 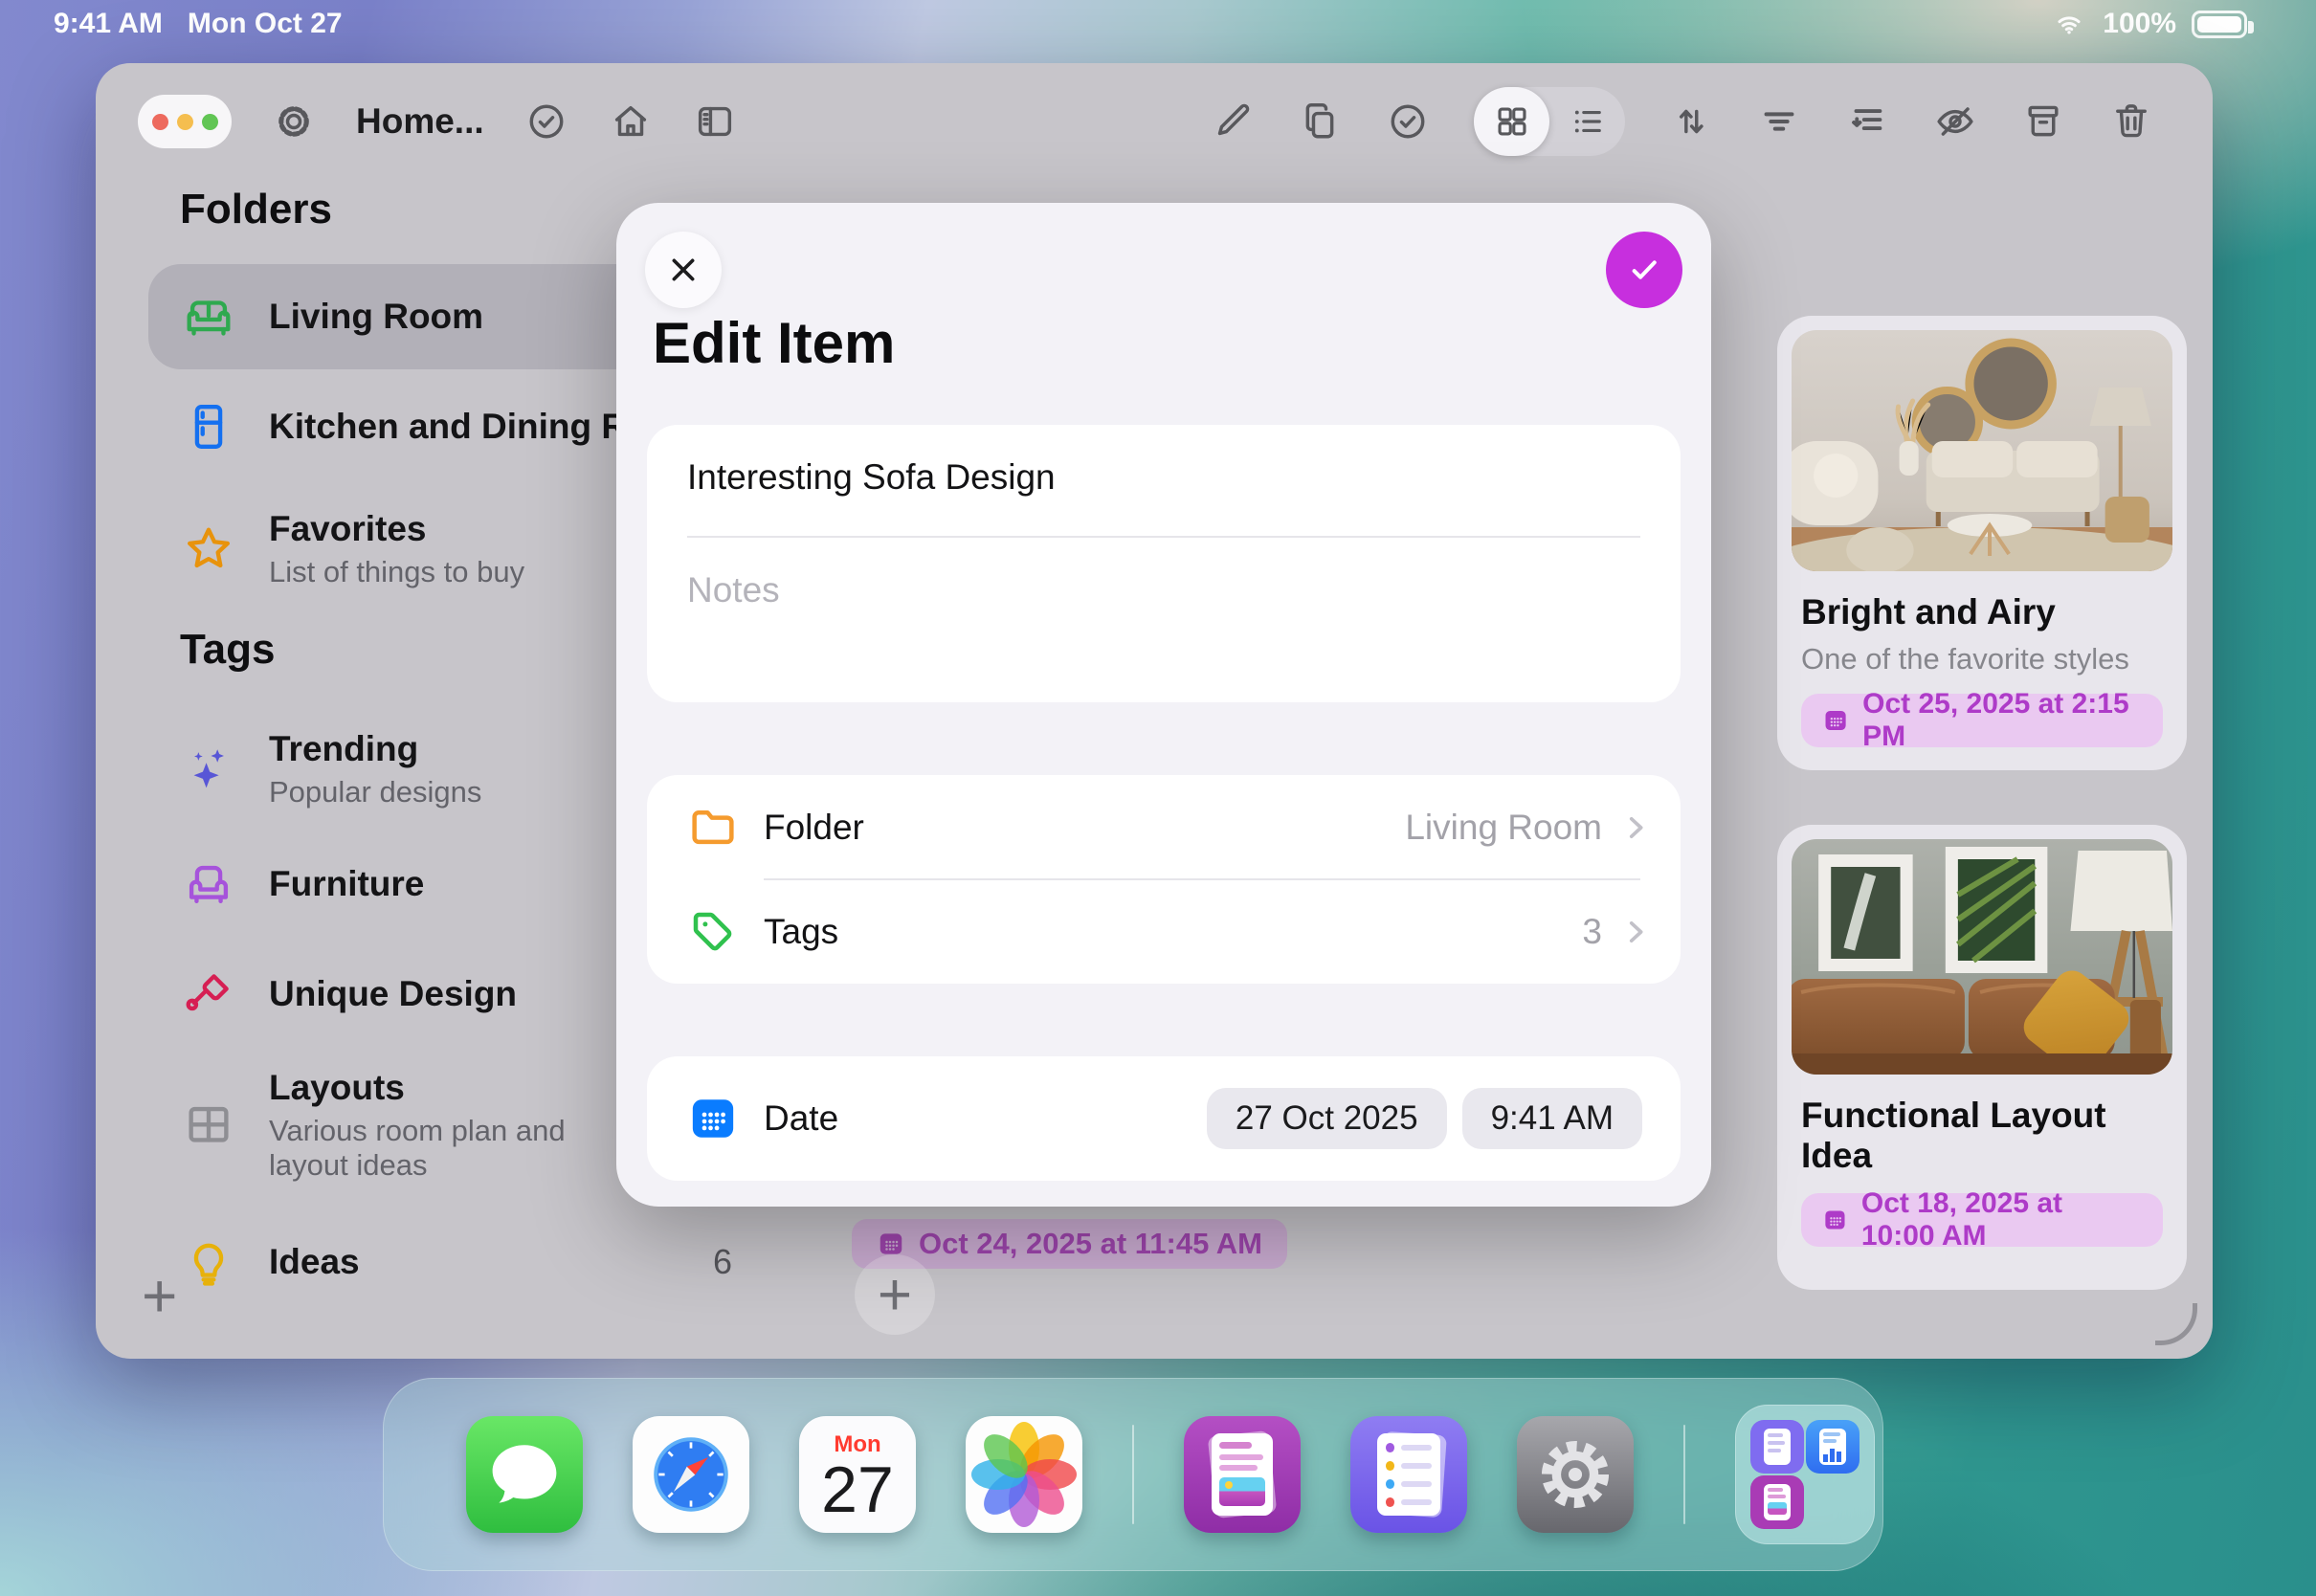 I want to click on mini-chart-app-icon, so click(x=1832, y=1447).